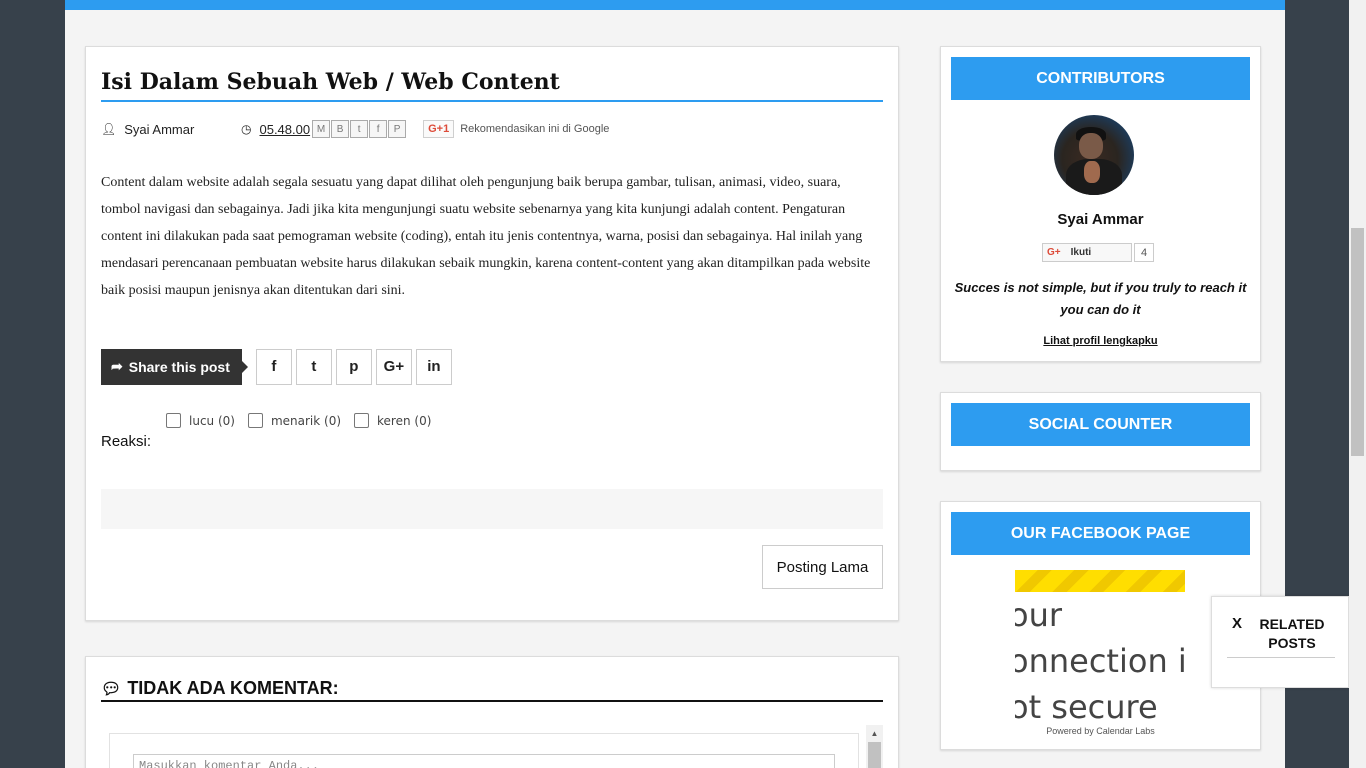 This screenshot has height=768, width=1366. I want to click on share-pinterest-button: p, so click(353, 366).